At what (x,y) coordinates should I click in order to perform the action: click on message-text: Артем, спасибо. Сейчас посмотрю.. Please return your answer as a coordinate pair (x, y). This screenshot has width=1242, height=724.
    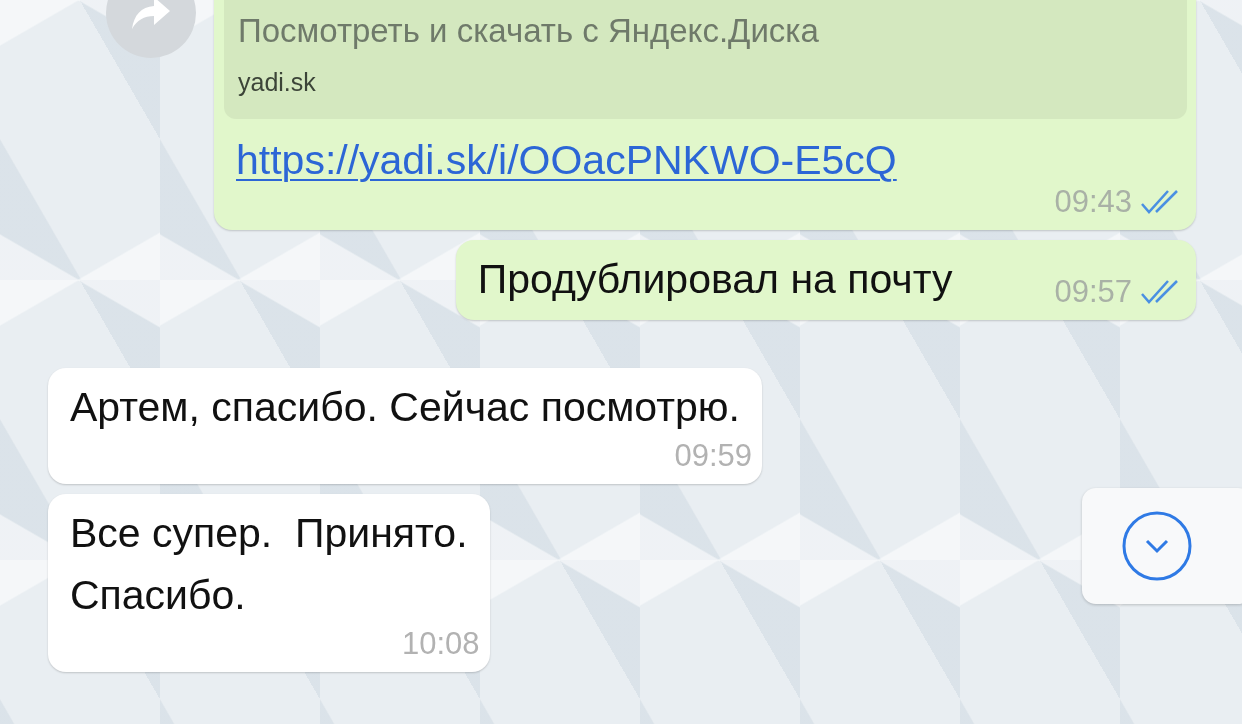
    Looking at the image, I should click on (405, 407).